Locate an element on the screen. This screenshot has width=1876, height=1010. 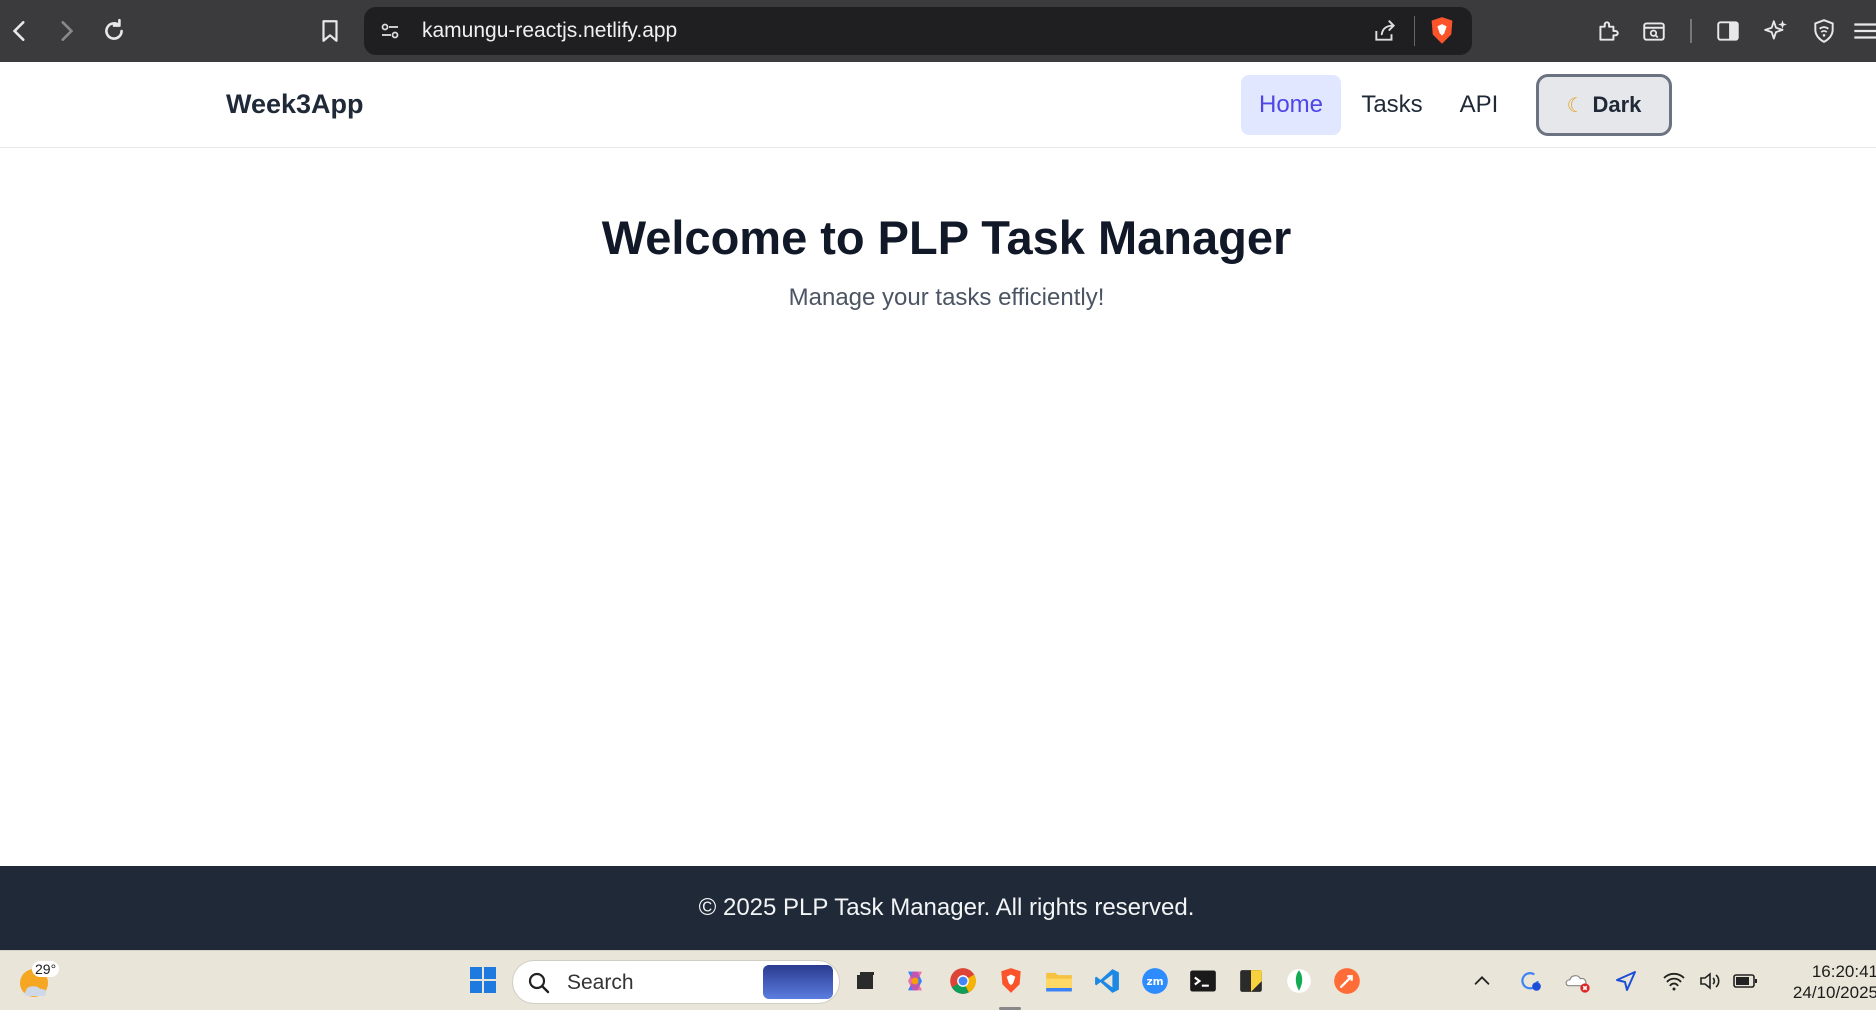
search-icon is located at coordinates (539, 983).